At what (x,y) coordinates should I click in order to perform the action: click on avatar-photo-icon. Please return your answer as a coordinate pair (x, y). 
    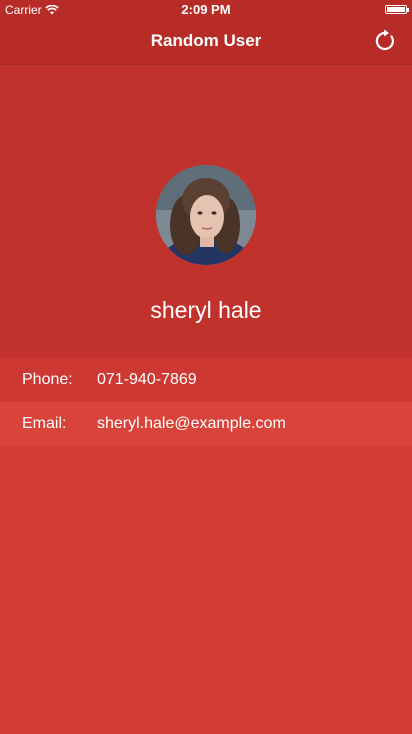
    Looking at the image, I should click on (206, 215).